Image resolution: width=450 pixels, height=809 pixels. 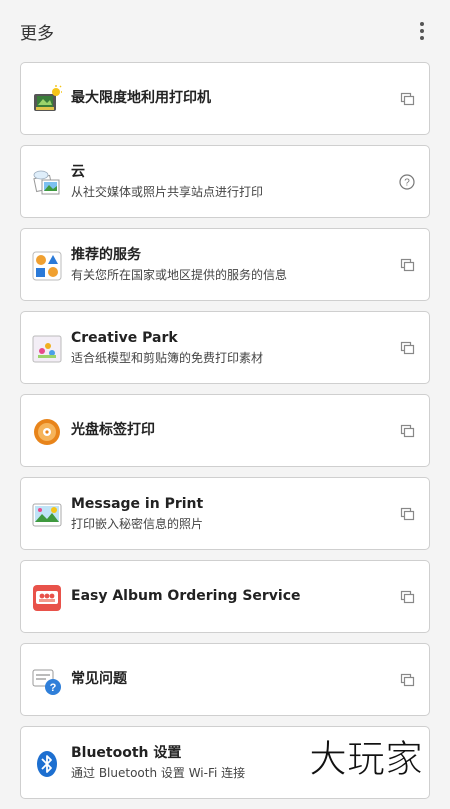 What do you see at coordinates (46, 682) in the screenshot?
I see `faq-icon: ?` at bounding box center [46, 682].